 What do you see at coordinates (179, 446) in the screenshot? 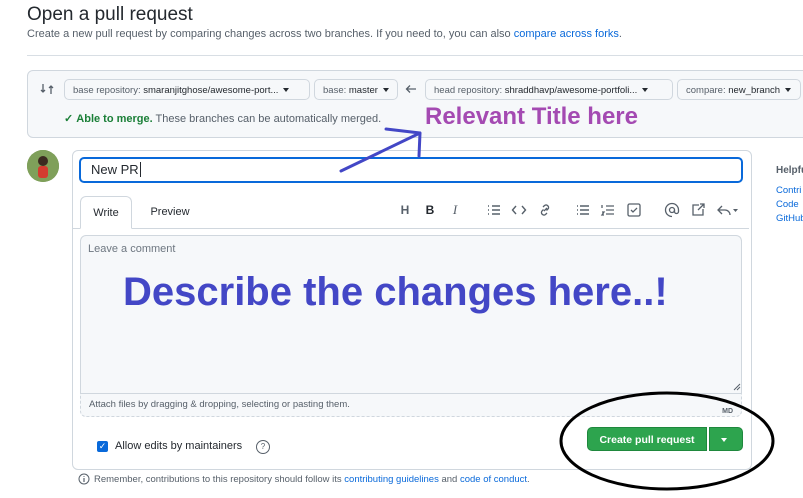
I see `allow-edits-label: Allow edits by maintainers` at bounding box center [179, 446].